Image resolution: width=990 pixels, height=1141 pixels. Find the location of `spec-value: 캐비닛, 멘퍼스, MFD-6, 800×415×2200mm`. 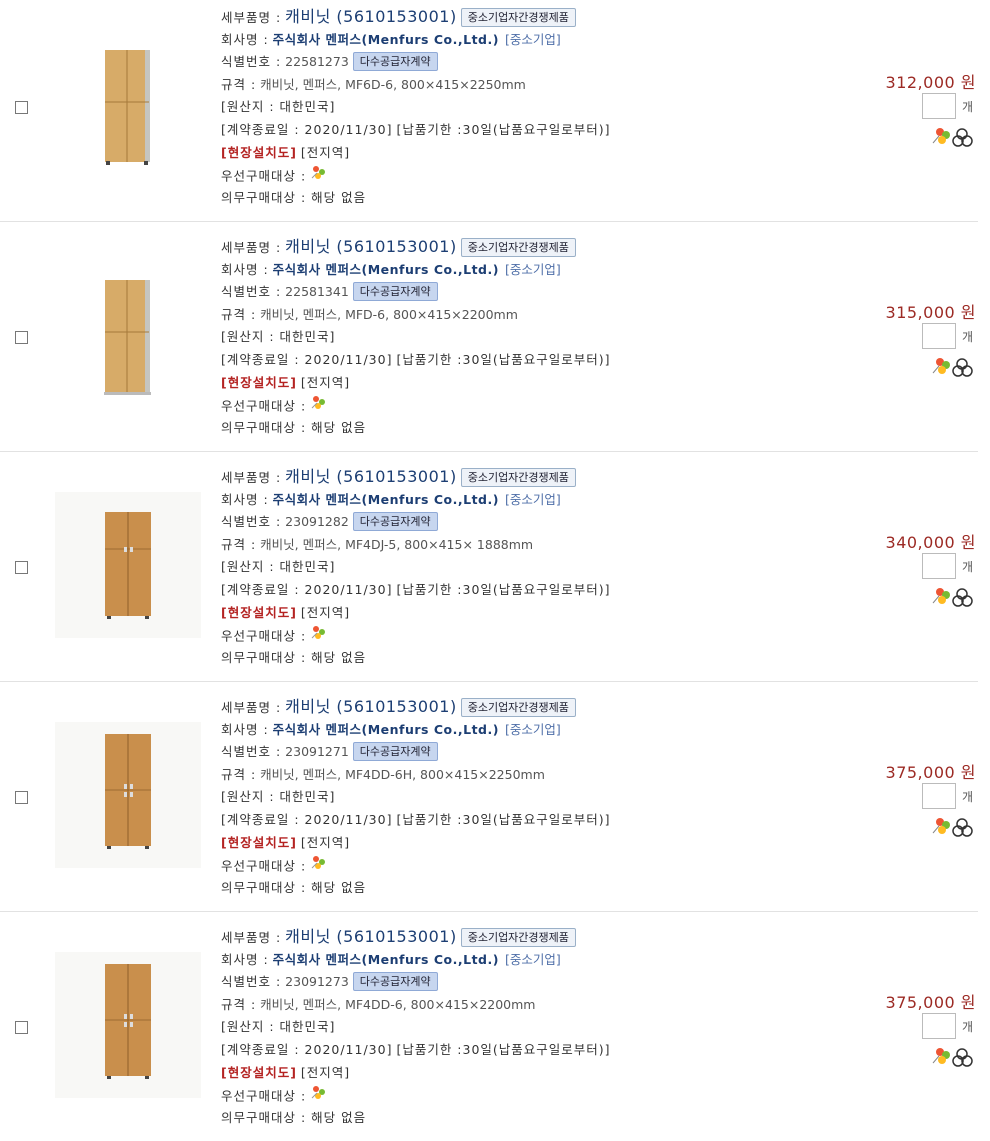

spec-value: 캐비닛, 멘퍼스, MFD-6, 800×415×2200mm is located at coordinates (389, 314).